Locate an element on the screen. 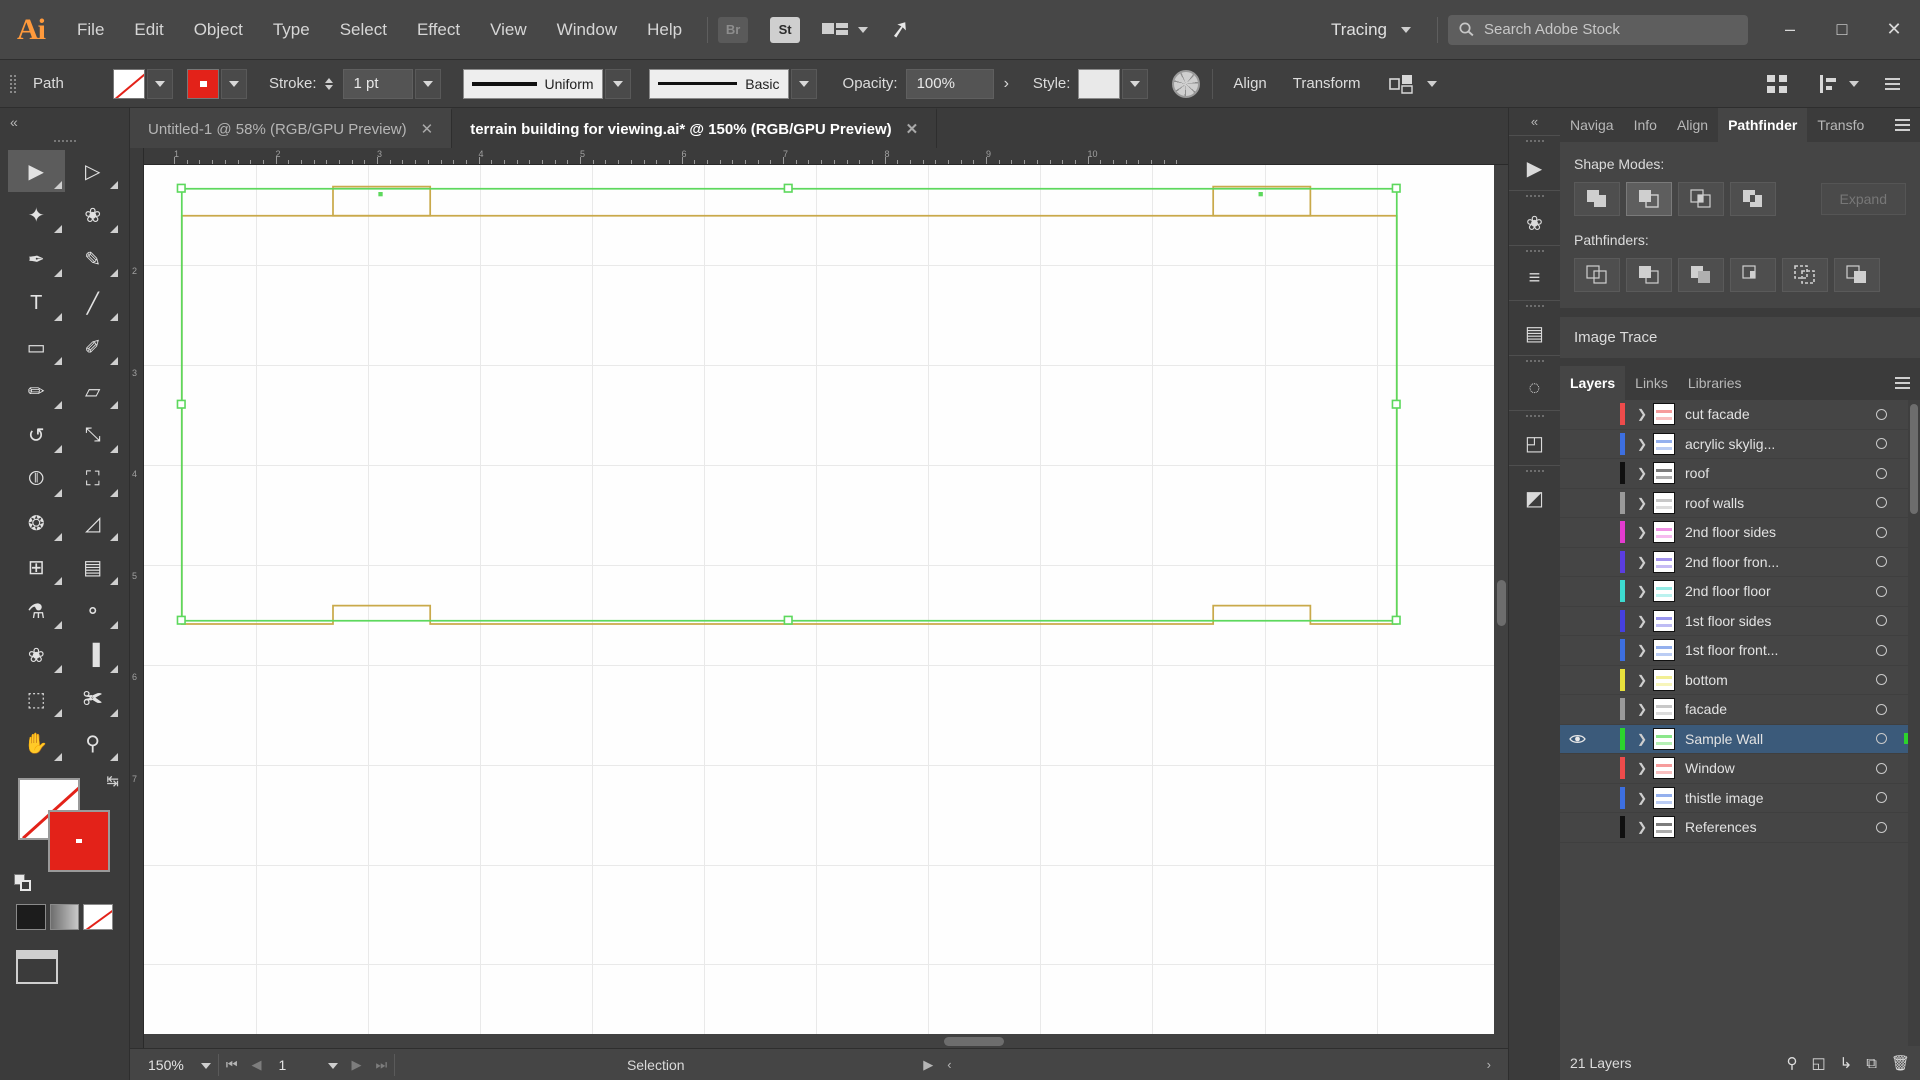 This screenshot has width=1920, height=1080. brushes-panel-icon: ❀ is located at coordinates (1535, 223).